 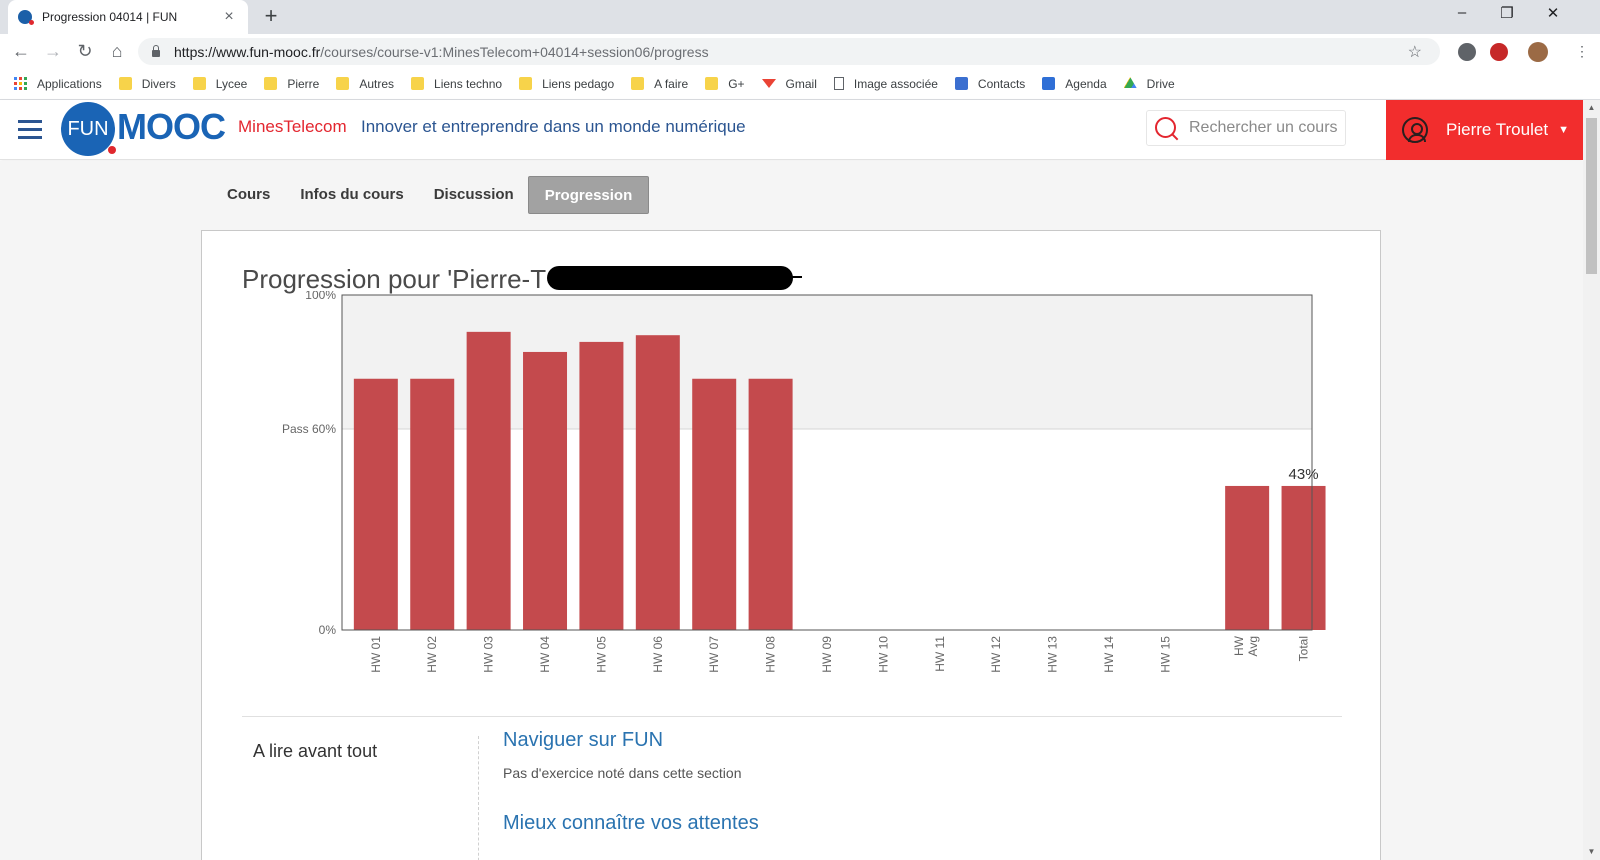 What do you see at coordinates (271, 16) in the screenshot?
I see `new-tab-button: +` at bounding box center [271, 16].